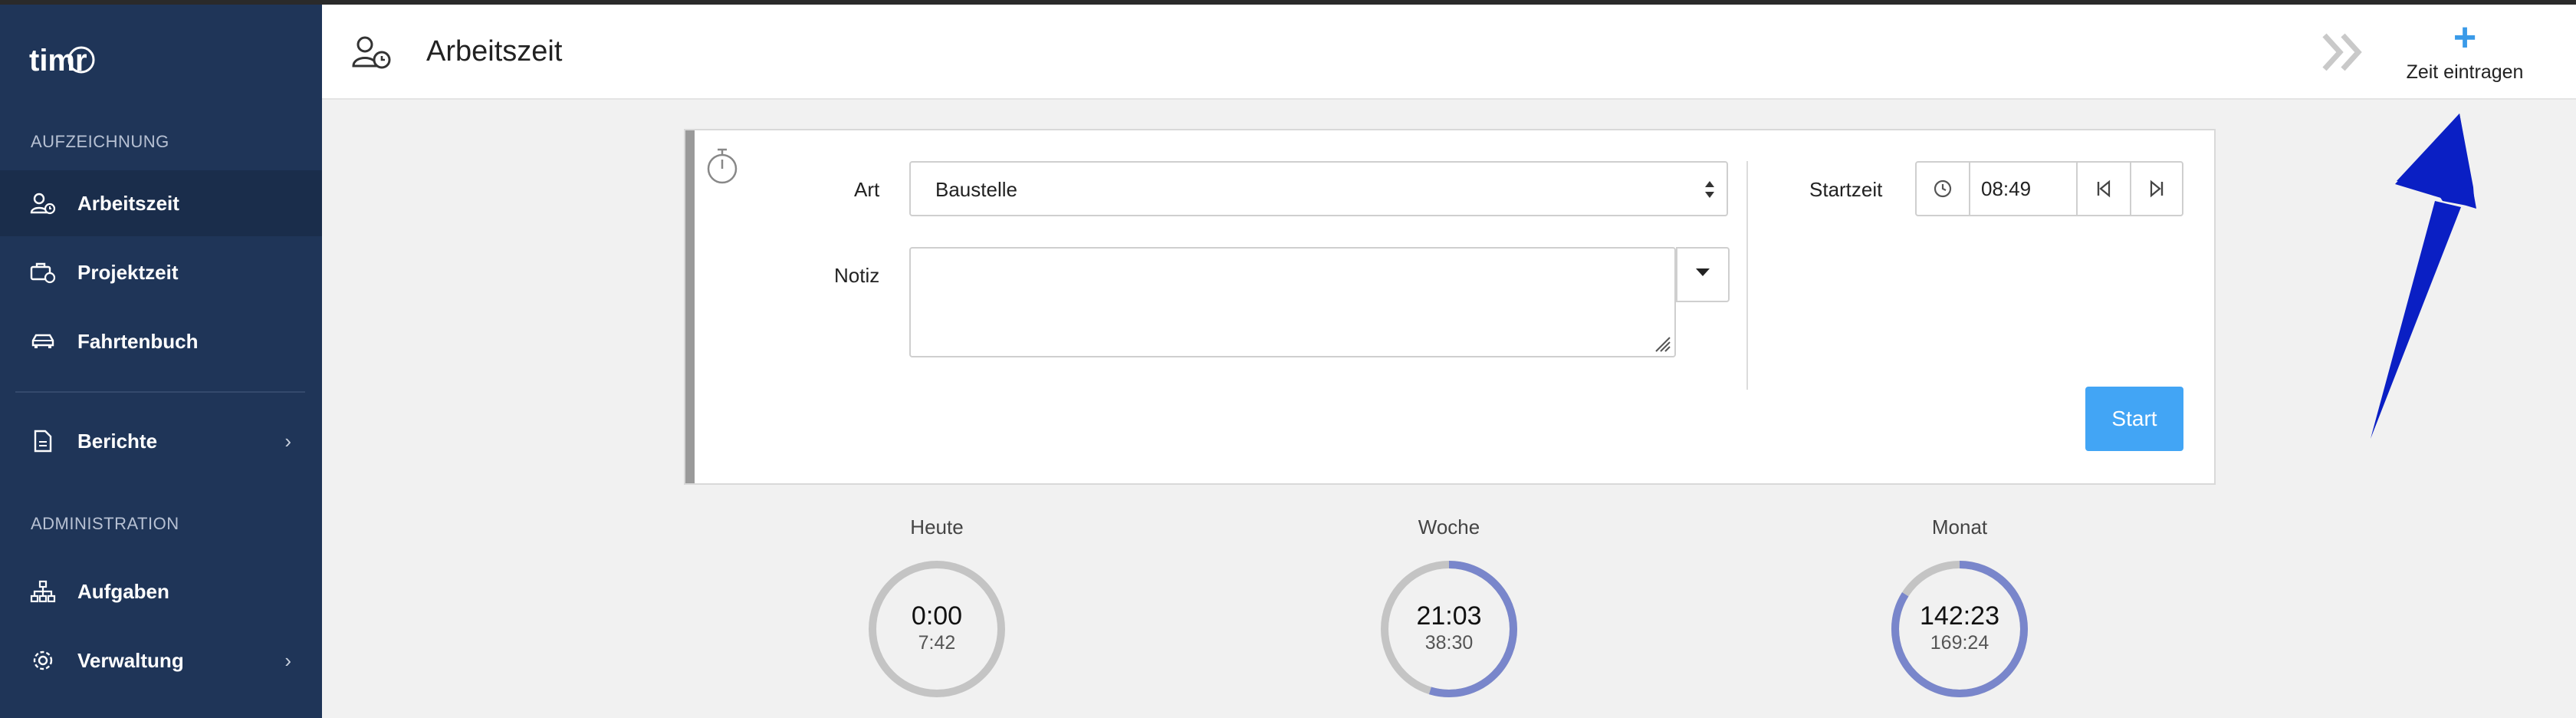 The height and width of the screenshot is (718, 2576). What do you see at coordinates (43, 342) in the screenshot?
I see `car-icon` at bounding box center [43, 342].